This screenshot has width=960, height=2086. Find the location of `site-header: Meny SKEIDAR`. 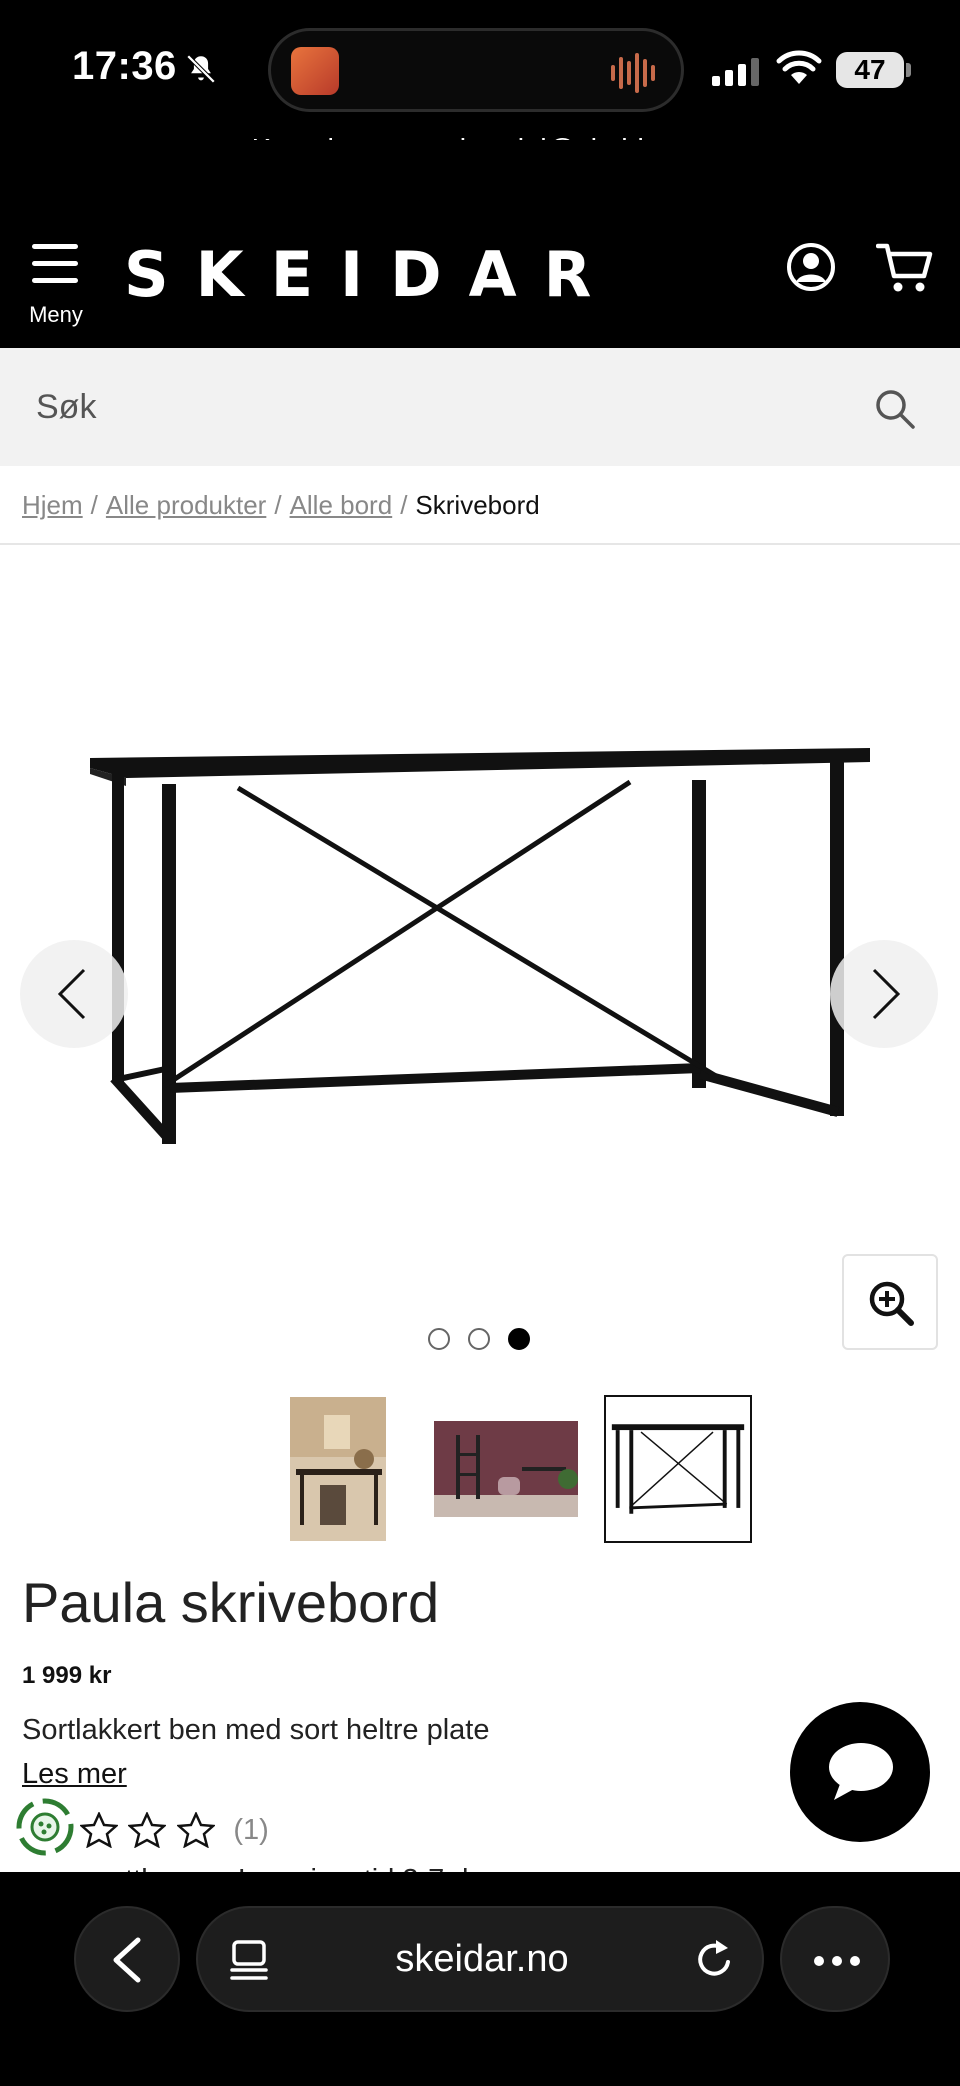

site-header: Meny SKEIDAR is located at coordinates (480, 244).